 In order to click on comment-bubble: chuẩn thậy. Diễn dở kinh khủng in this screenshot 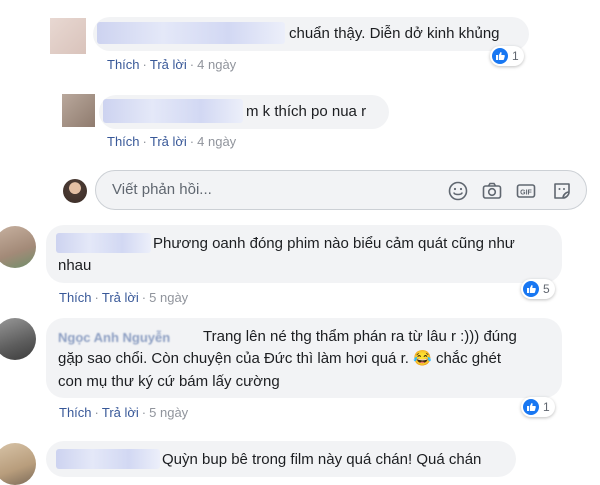, I will do `click(311, 34)`.